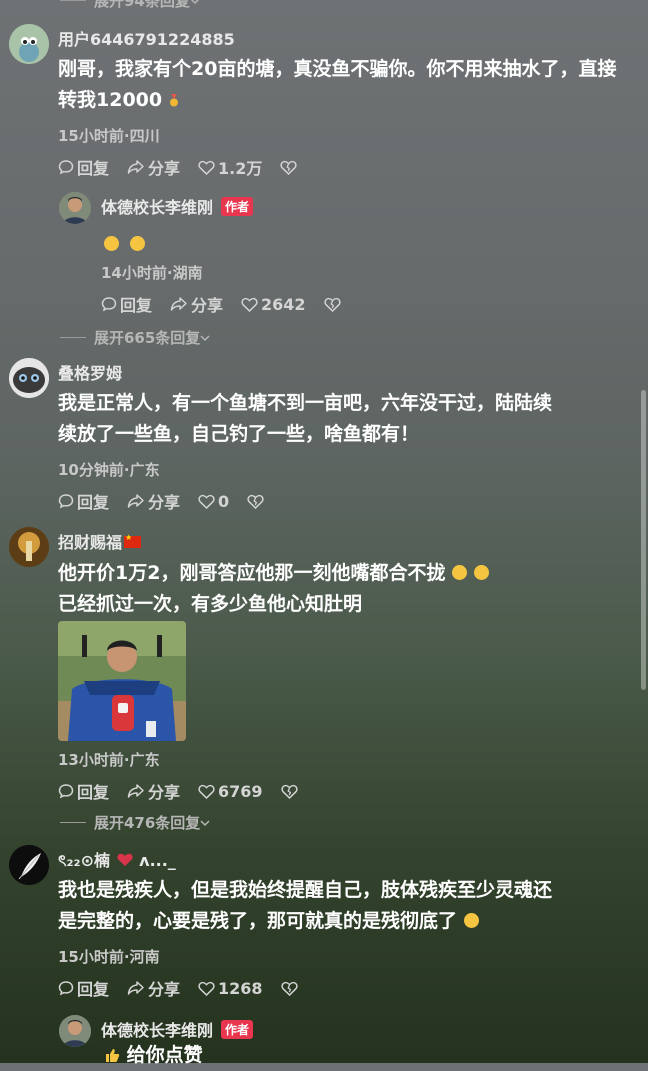  Describe the element at coordinates (188, 167) in the screenshot. I see `comment-actions: 回复 分享 1.2万` at that location.